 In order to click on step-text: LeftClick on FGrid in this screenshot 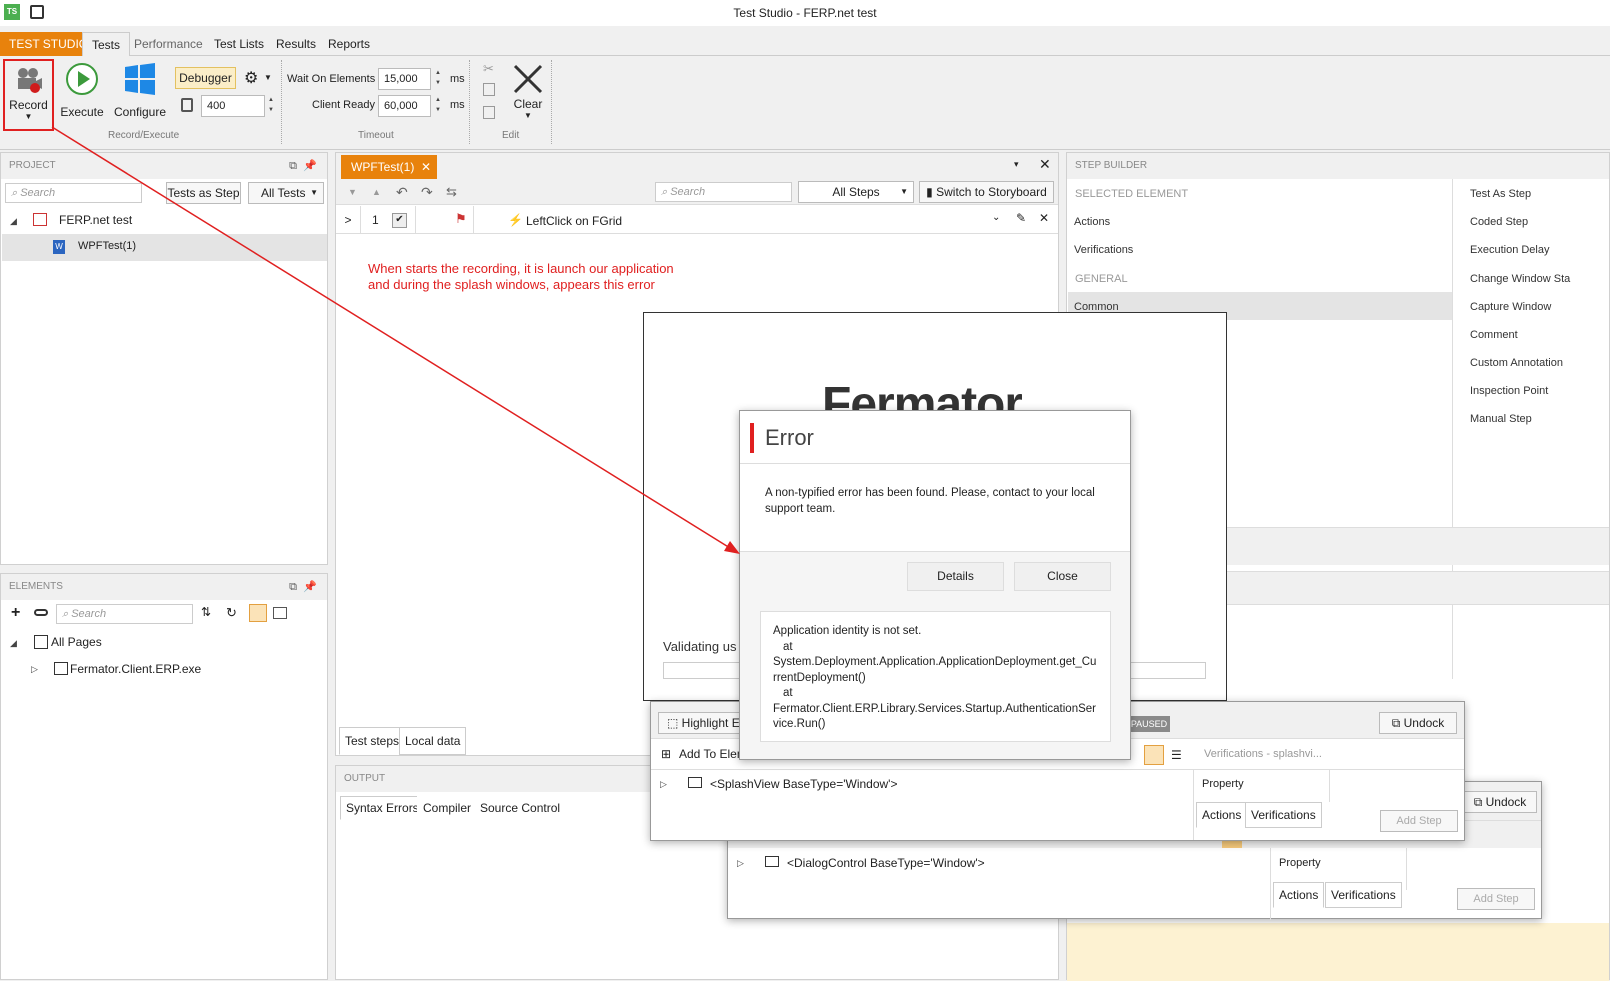, I will do `click(574, 221)`.